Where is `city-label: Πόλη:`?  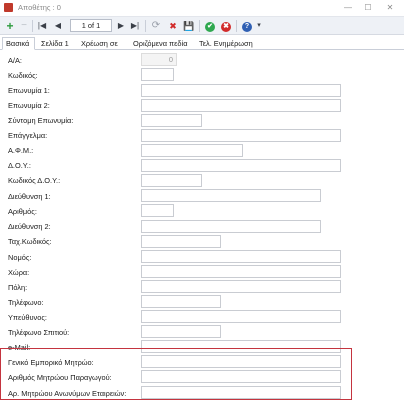
city-label: Πόλη: is located at coordinates (18, 287).